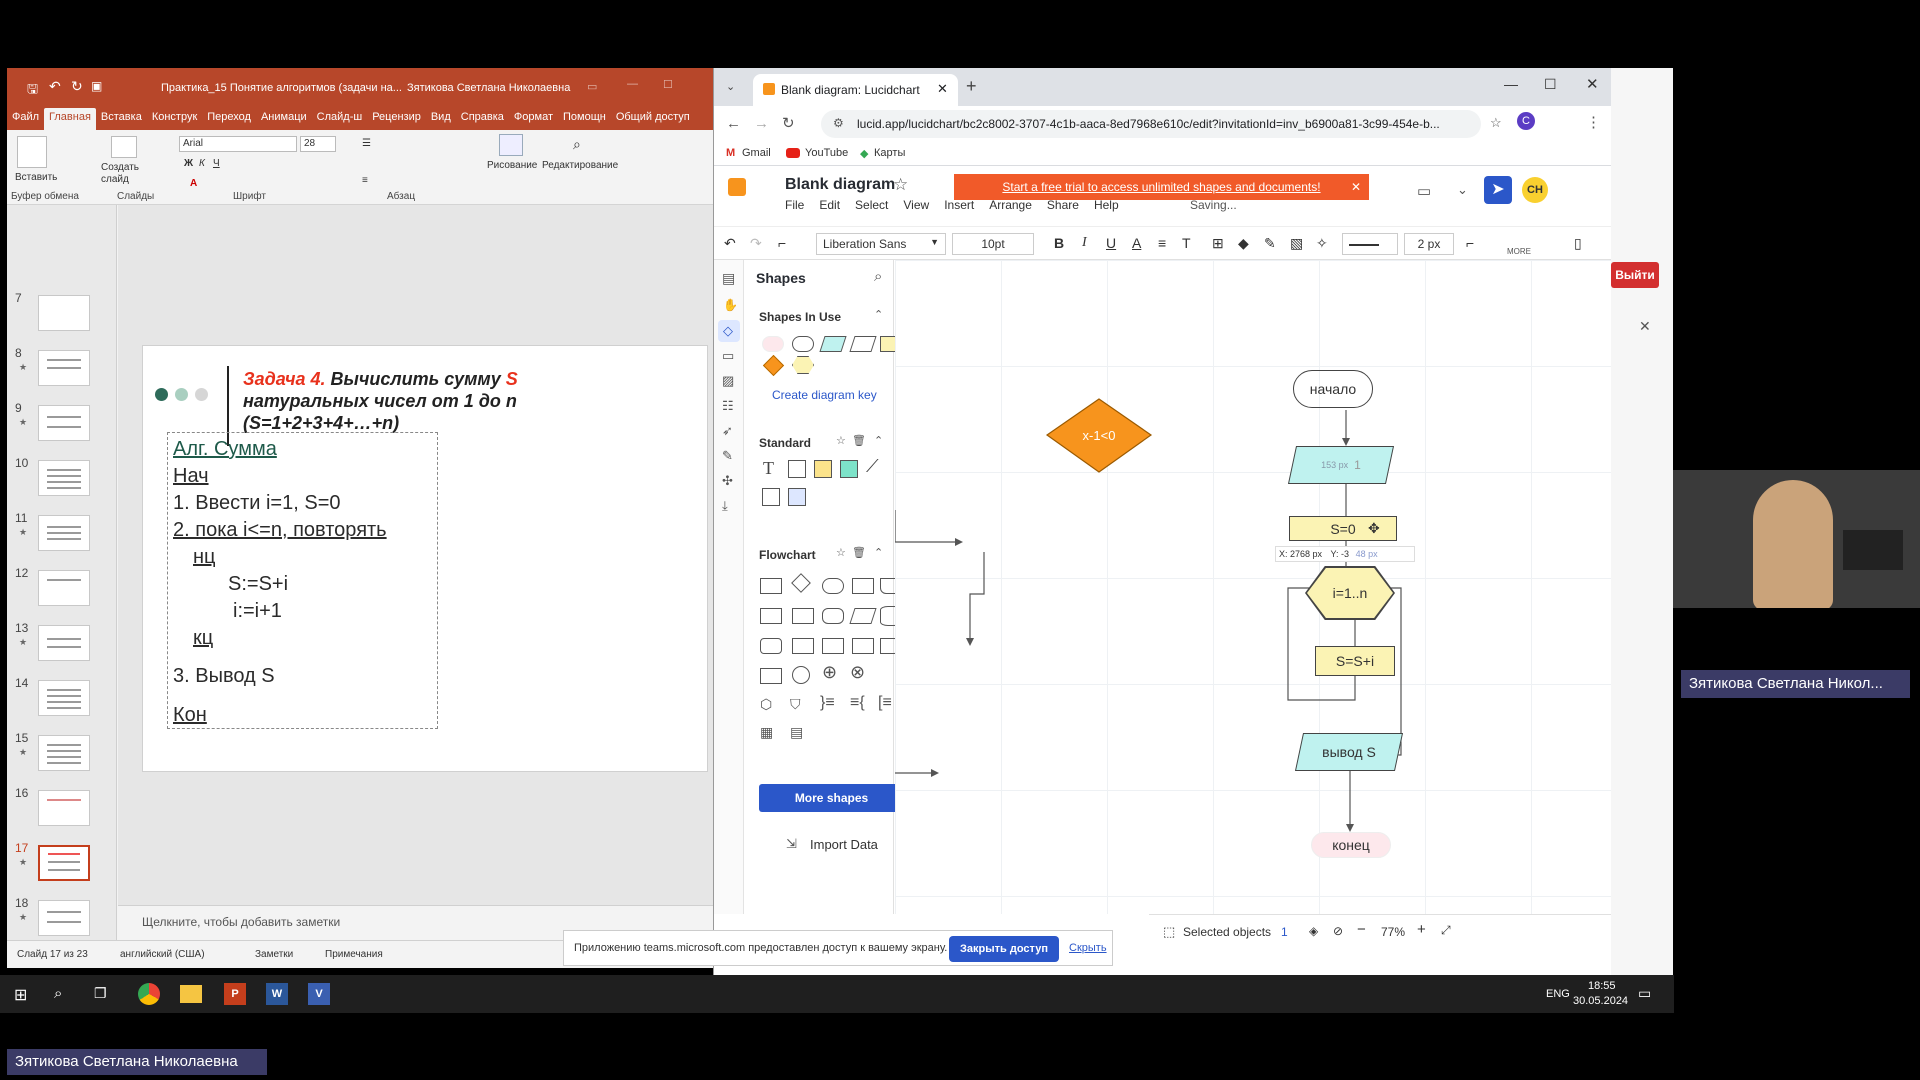  What do you see at coordinates (768, 468) in the screenshot?
I see `shape-text: T` at bounding box center [768, 468].